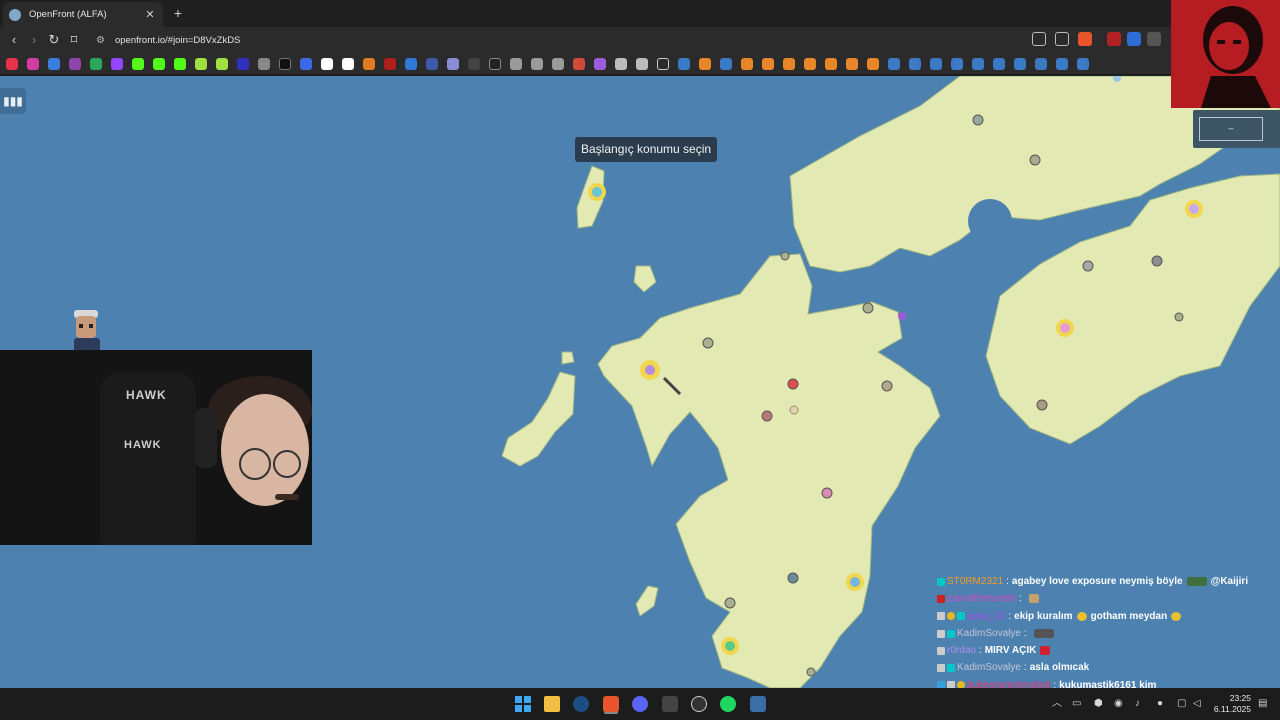  What do you see at coordinates (1181, 704) in the screenshot?
I see `network-icon: ▢` at bounding box center [1181, 704].